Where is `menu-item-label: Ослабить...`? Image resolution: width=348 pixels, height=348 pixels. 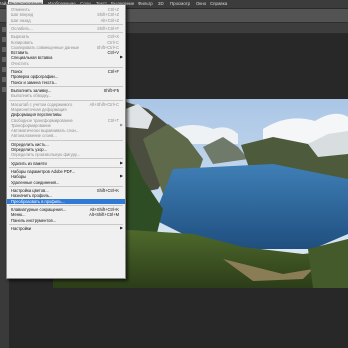 menu-item-label: Ослабить... is located at coordinates (22, 28).